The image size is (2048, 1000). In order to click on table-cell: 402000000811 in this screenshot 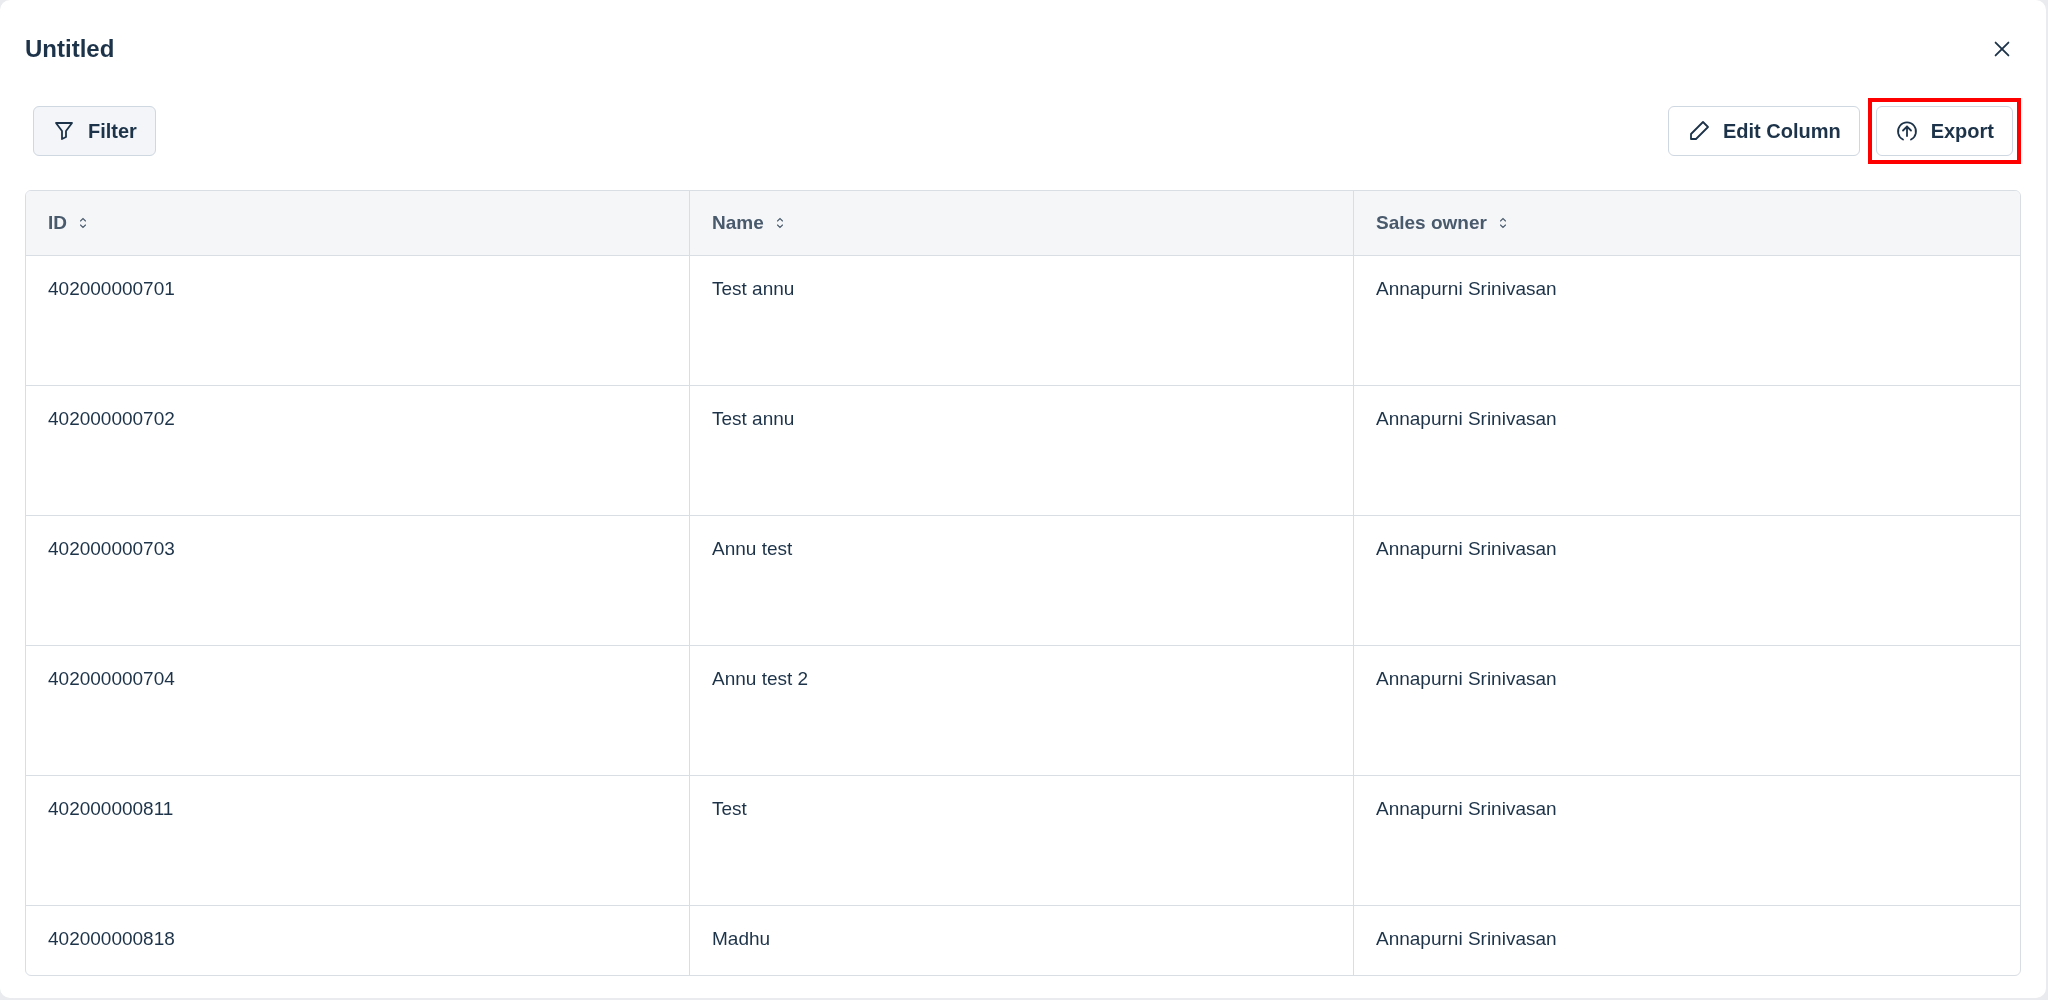, I will do `click(358, 840)`.